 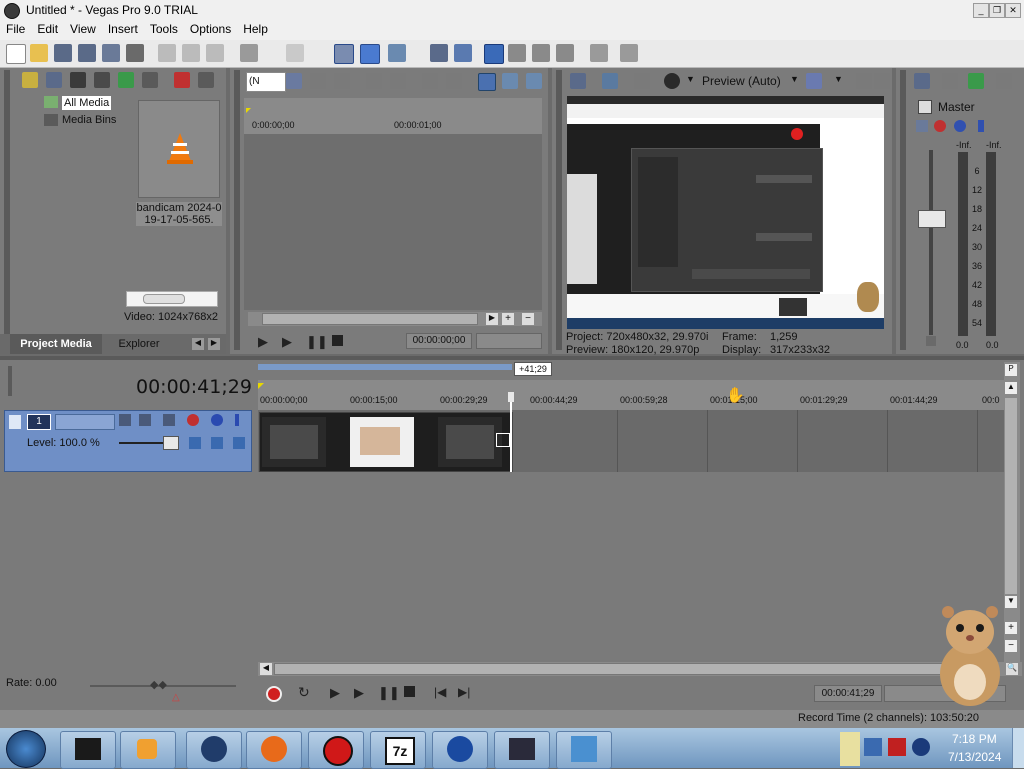 What do you see at coordinates (215, 53) in the screenshot?
I see `paste-icon` at bounding box center [215, 53].